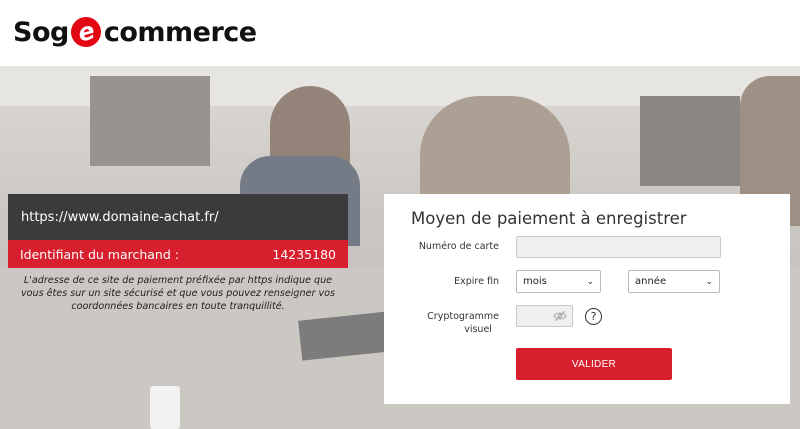  Describe the element at coordinates (594, 364) in the screenshot. I see `validate-button: VALIDER` at that location.